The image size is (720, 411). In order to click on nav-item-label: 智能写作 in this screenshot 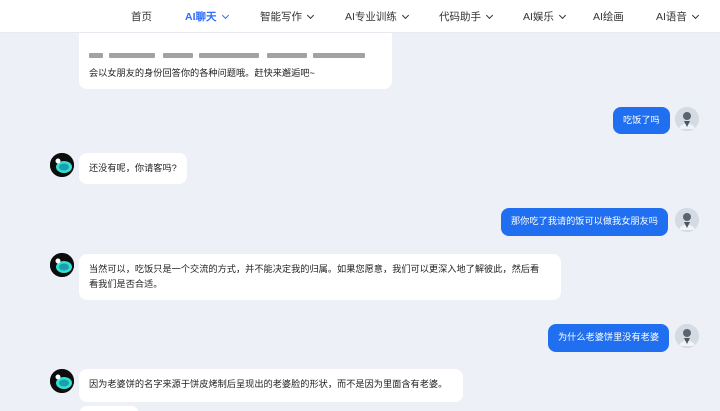, I will do `click(281, 17)`.